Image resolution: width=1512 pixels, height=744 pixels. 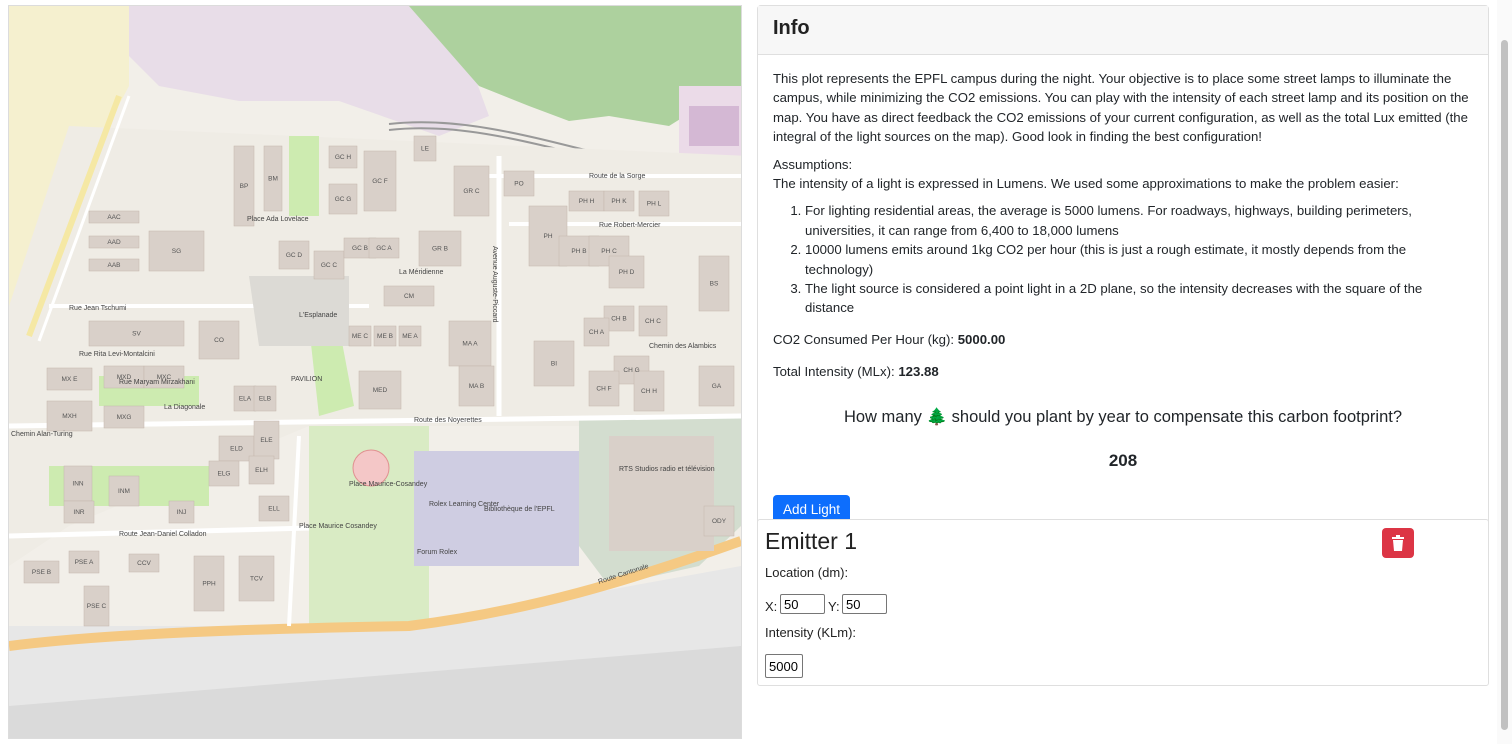 I want to click on building-label: PH, so click(x=547, y=236).